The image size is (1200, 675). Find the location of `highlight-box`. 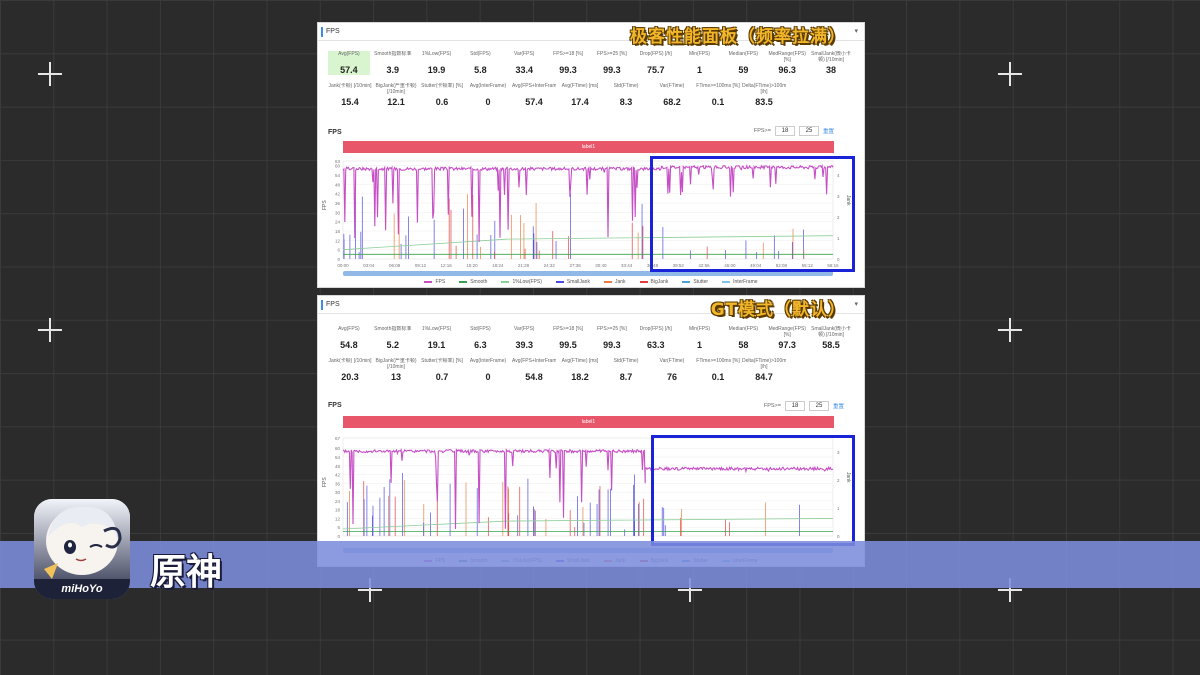

highlight-box is located at coordinates (752, 214).